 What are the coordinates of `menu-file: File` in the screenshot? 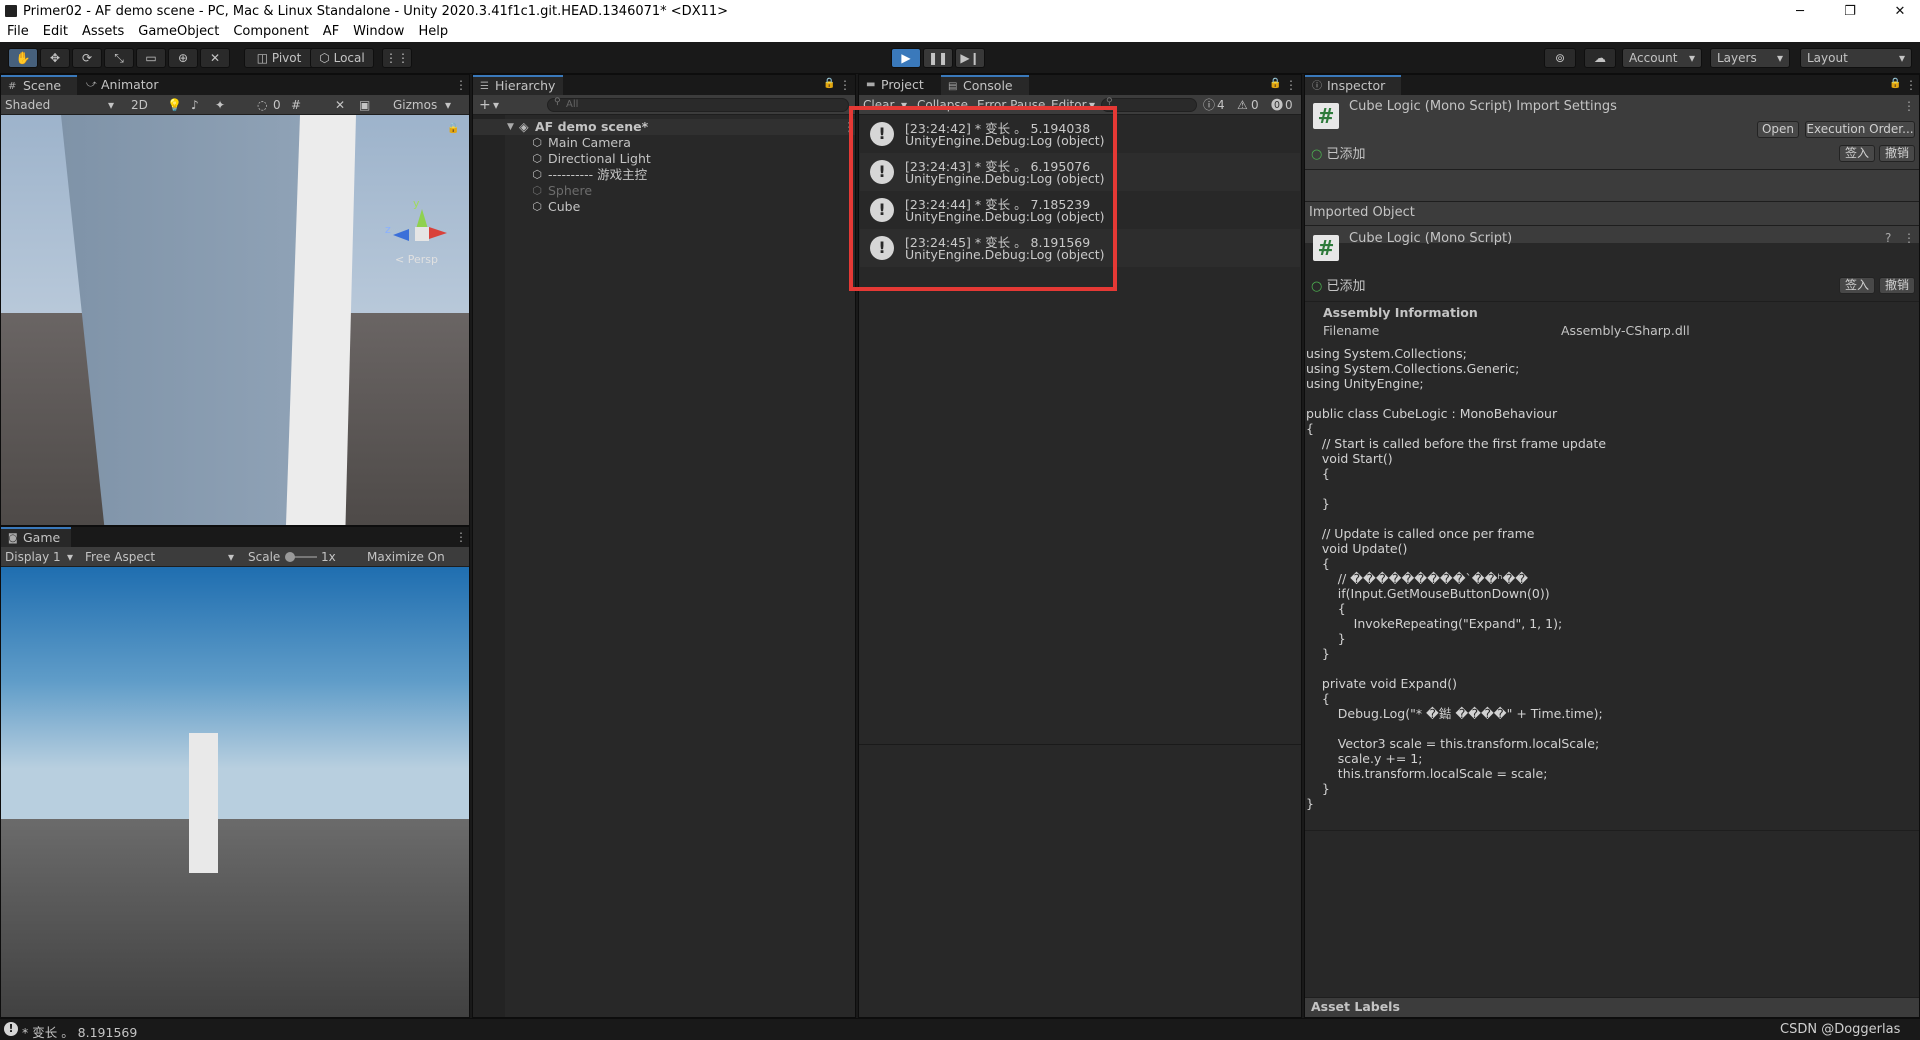 It's located at (18, 32).